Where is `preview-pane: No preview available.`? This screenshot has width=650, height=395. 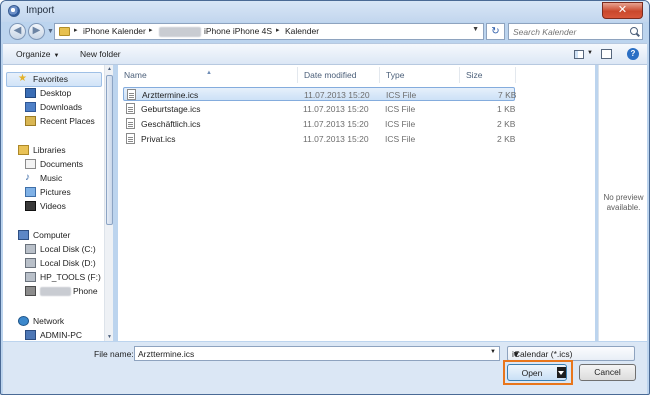 preview-pane: No preview available. is located at coordinates (622, 203).